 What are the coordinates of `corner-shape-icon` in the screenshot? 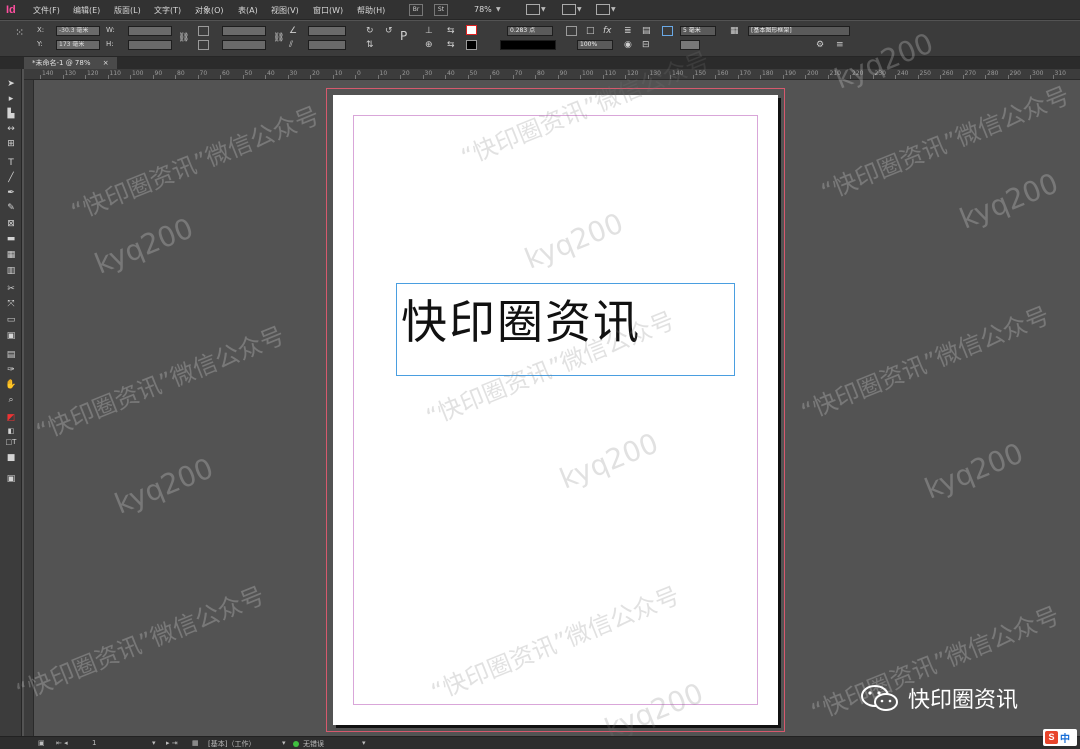 It's located at (571, 31).